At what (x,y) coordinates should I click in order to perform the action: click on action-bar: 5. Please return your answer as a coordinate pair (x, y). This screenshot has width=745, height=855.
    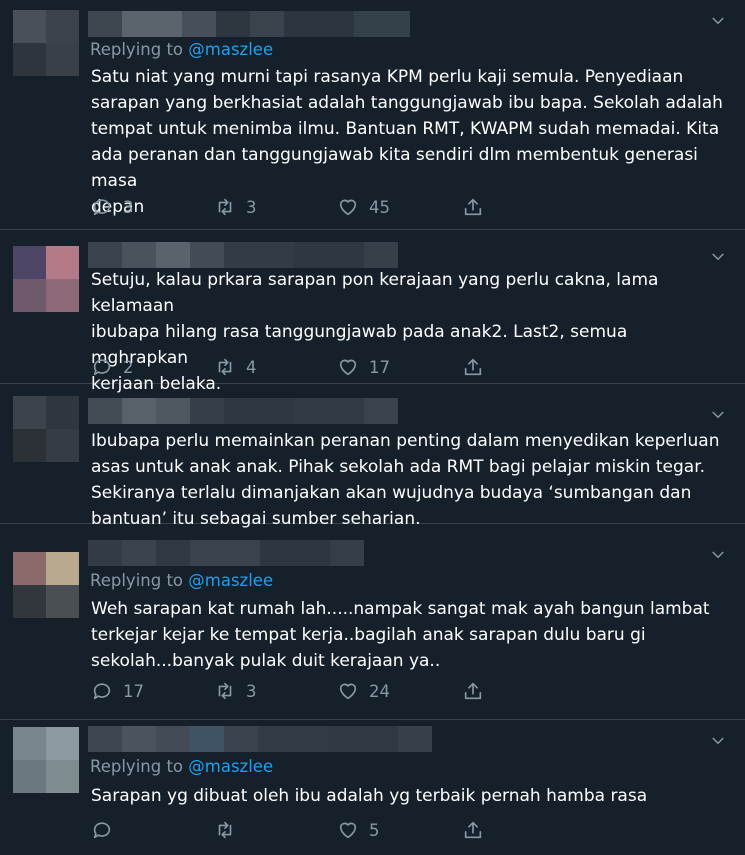
    Looking at the image, I should click on (291, 831).